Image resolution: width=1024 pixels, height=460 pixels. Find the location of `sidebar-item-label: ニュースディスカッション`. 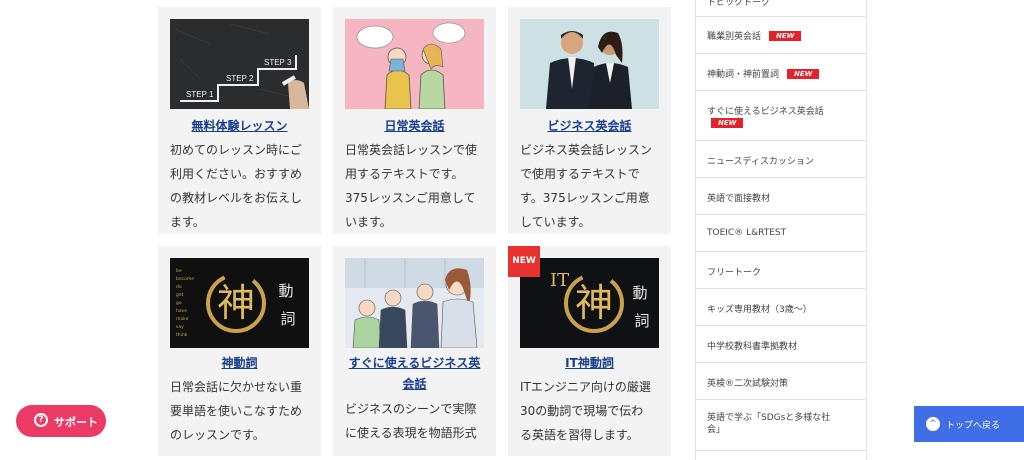

sidebar-item-label: ニュースディスカッション is located at coordinates (760, 162).